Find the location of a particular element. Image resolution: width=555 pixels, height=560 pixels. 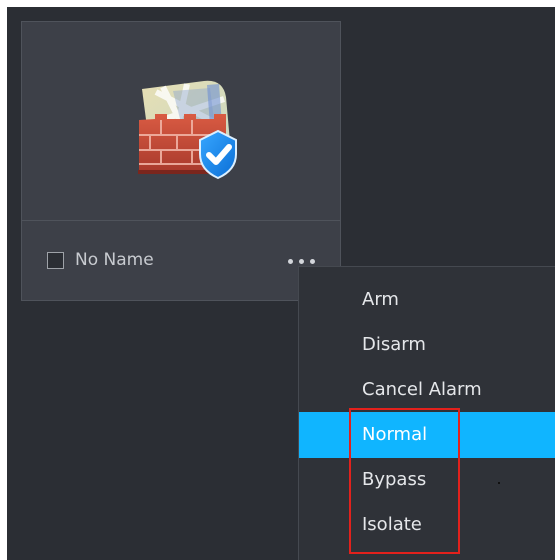

menu-item-normal: Normal is located at coordinates (427, 435).